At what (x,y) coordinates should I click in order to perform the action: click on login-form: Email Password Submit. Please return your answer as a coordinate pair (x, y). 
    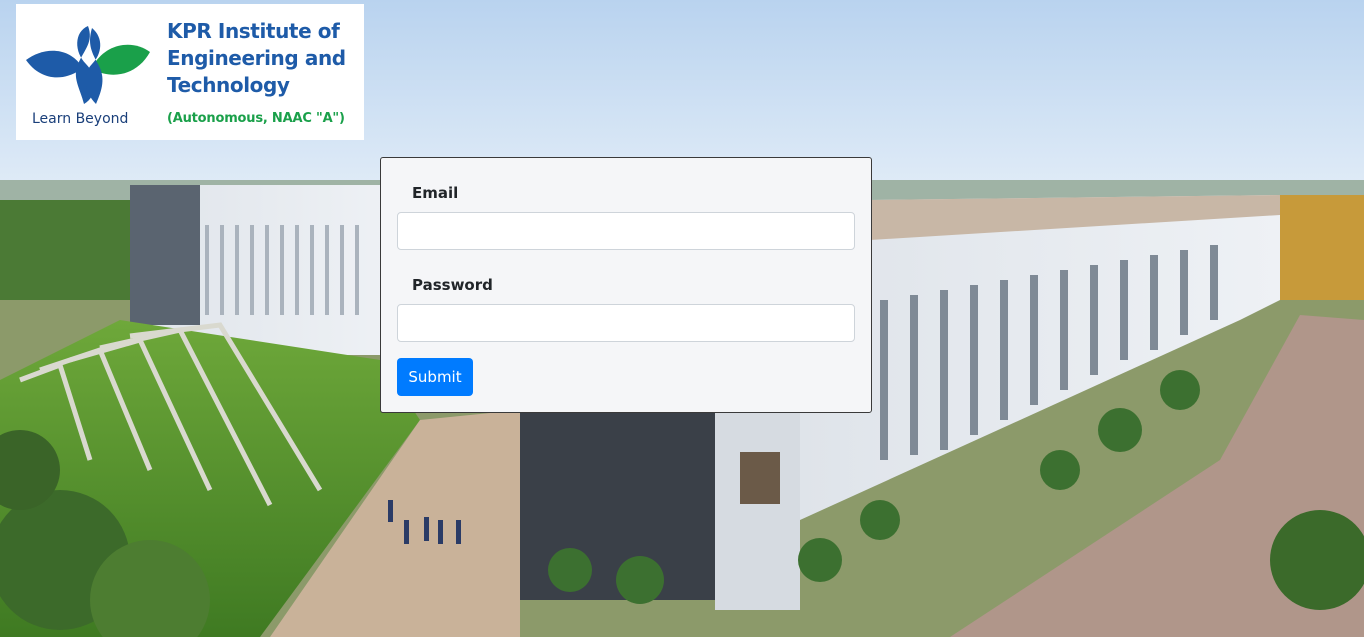
    Looking at the image, I should click on (626, 285).